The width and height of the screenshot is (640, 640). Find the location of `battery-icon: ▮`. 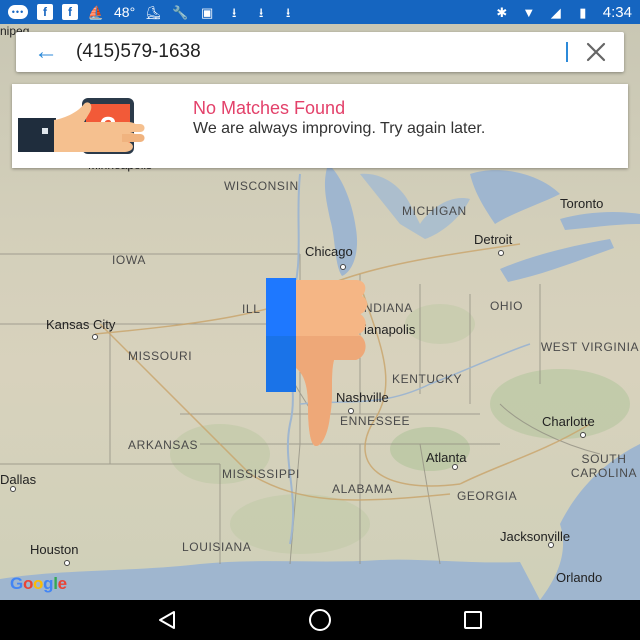

battery-icon: ▮ is located at coordinates (583, 12).